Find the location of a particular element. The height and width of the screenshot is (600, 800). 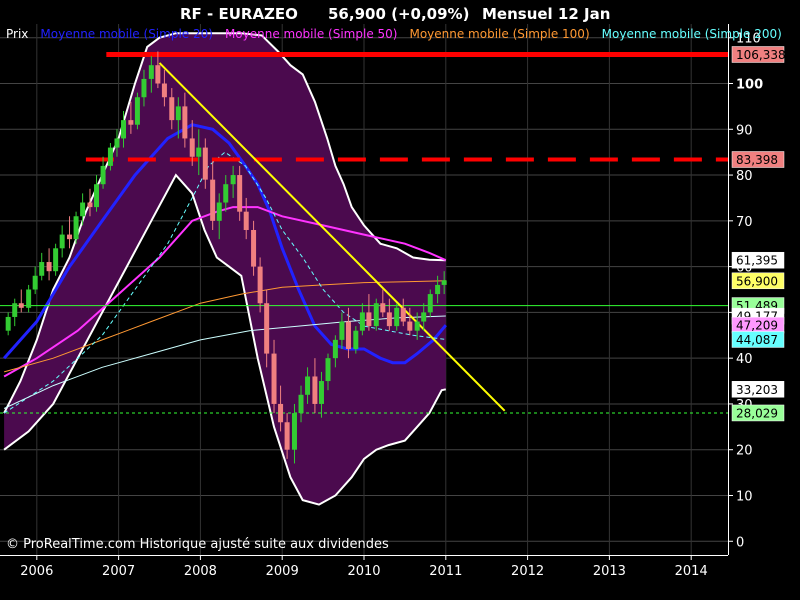

price-badge-label: 61,395 is located at coordinates (757, 261).